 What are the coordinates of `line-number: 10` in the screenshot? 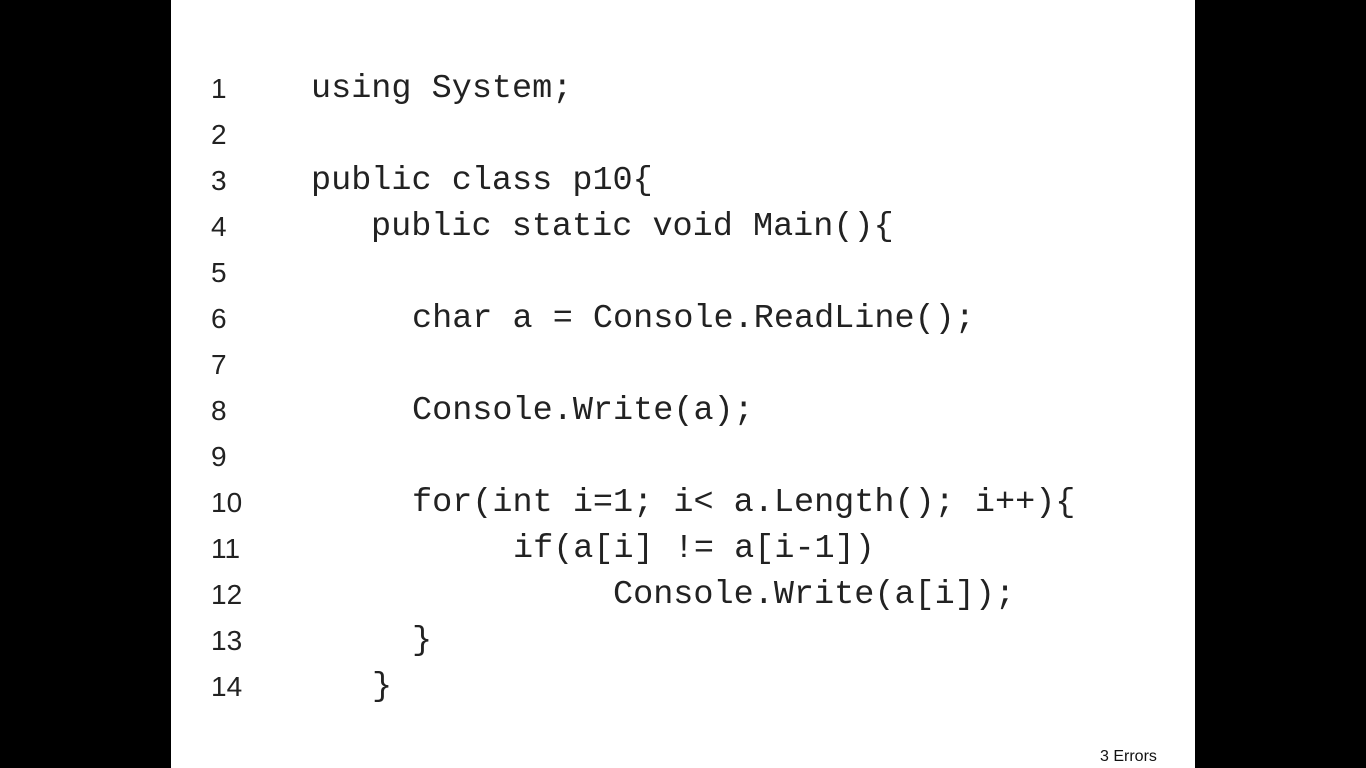 It's located at (227, 502).